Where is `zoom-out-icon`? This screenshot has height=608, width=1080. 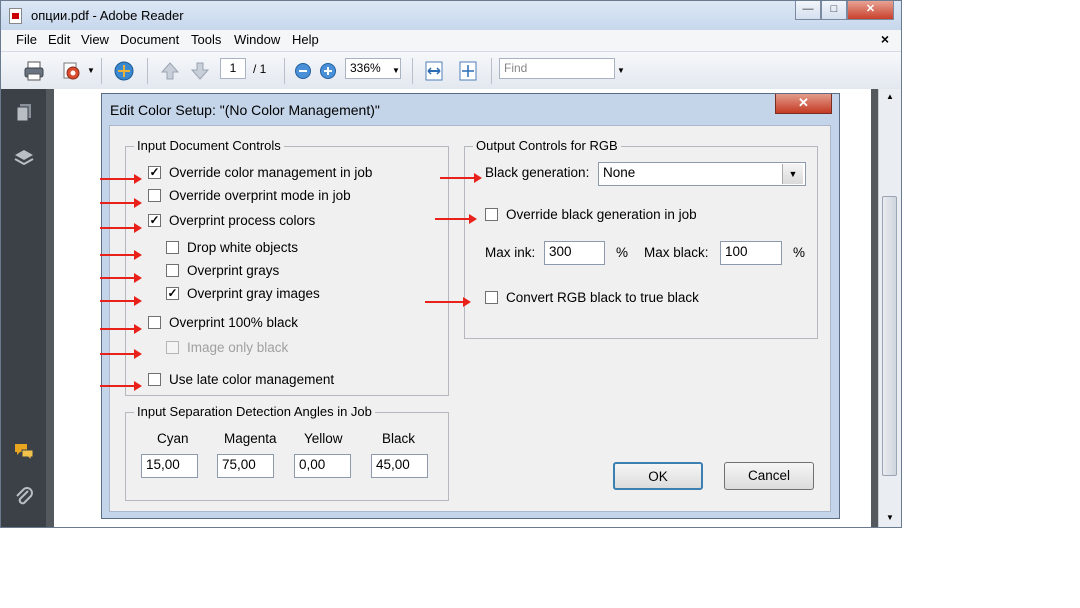 zoom-out-icon is located at coordinates (303, 71).